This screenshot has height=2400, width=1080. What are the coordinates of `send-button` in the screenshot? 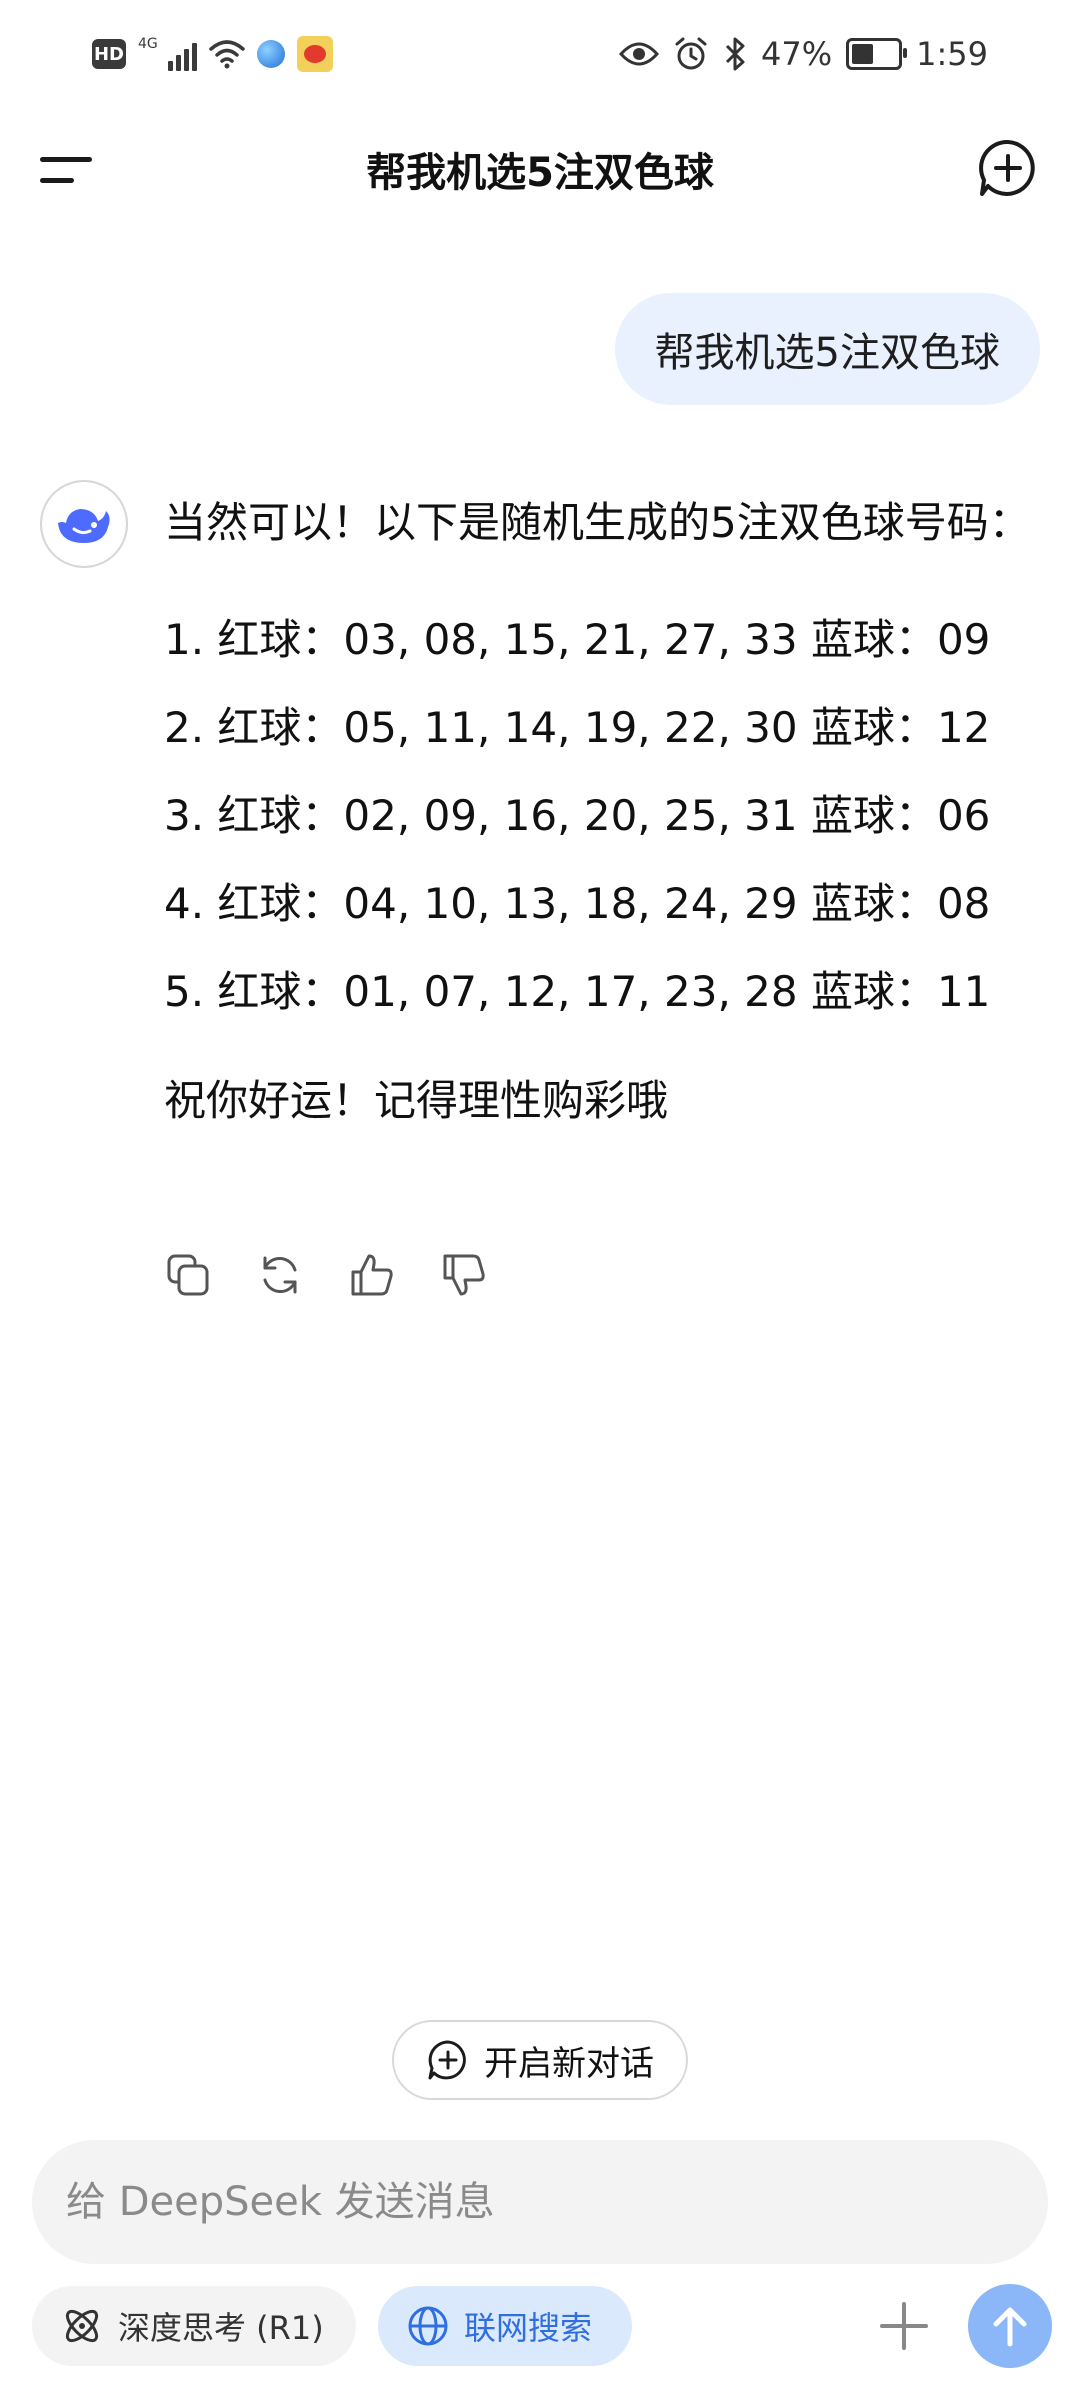 It's located at (1010, 2326).